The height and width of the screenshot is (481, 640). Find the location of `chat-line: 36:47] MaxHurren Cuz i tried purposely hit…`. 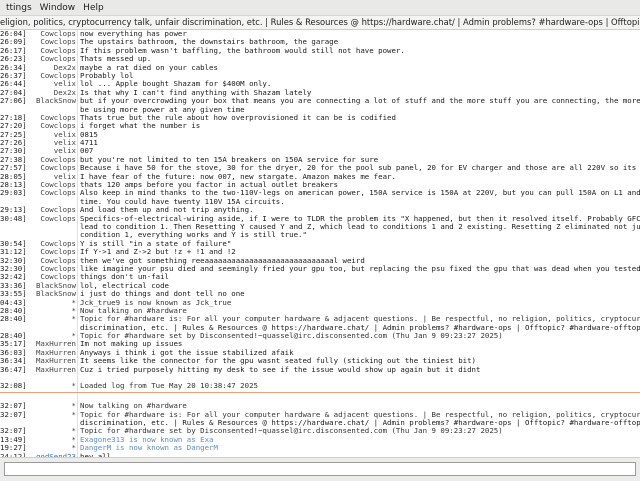

chat-line: 36:47] MaxHurren Cuz i tried purposely hit… is located at coordinates (320, 369).